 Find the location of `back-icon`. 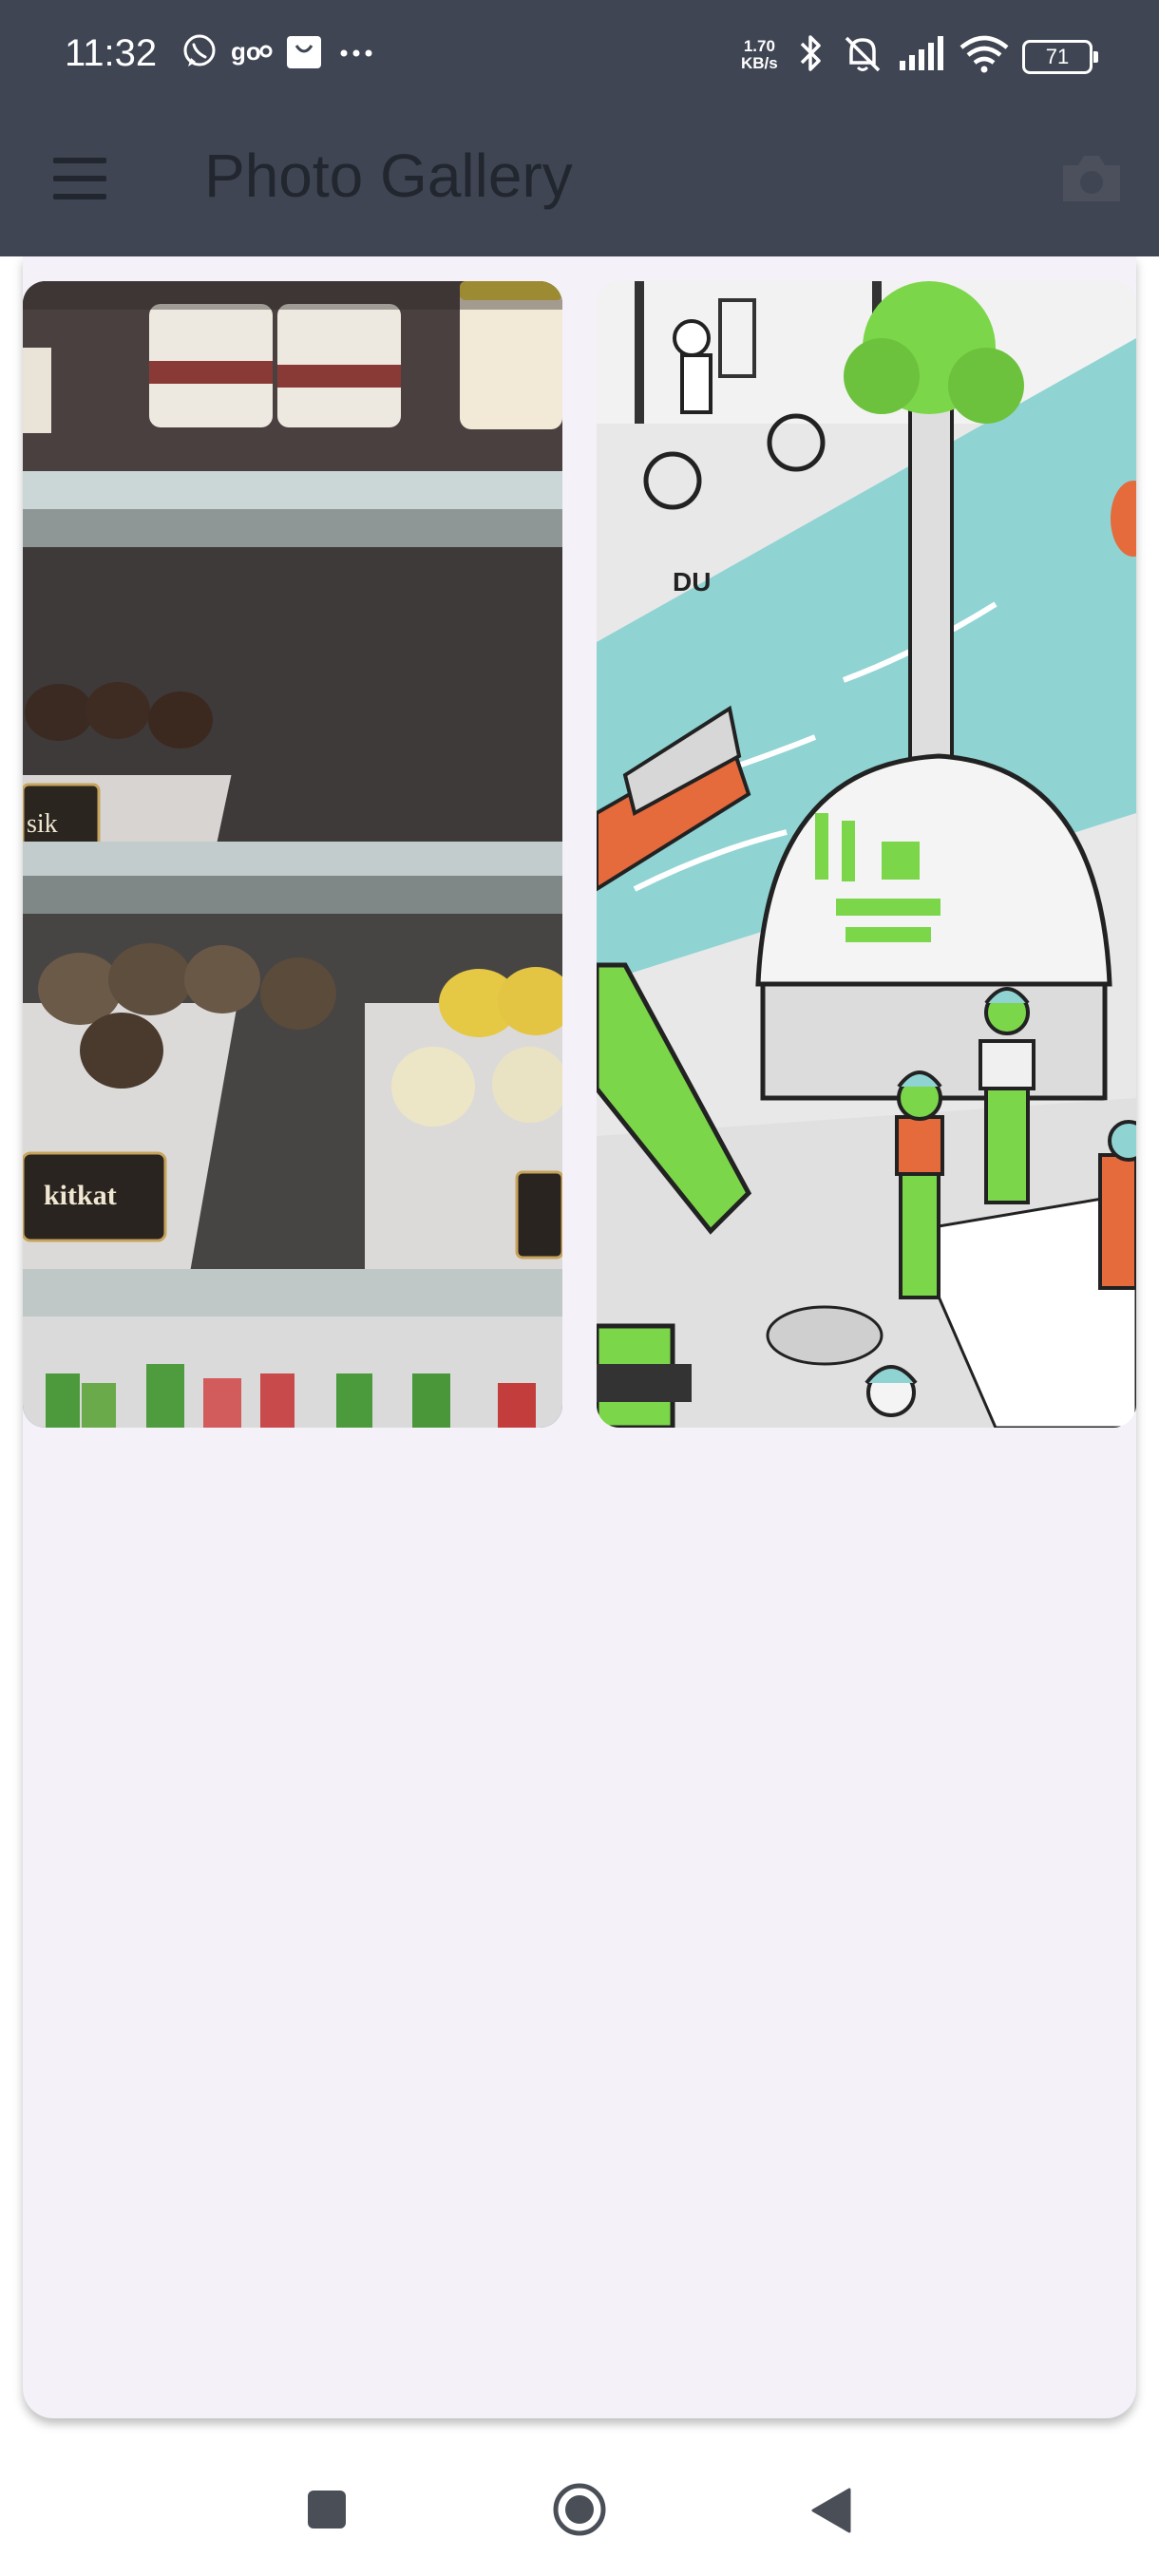

back-icon is located at coordinates (831, 2510).